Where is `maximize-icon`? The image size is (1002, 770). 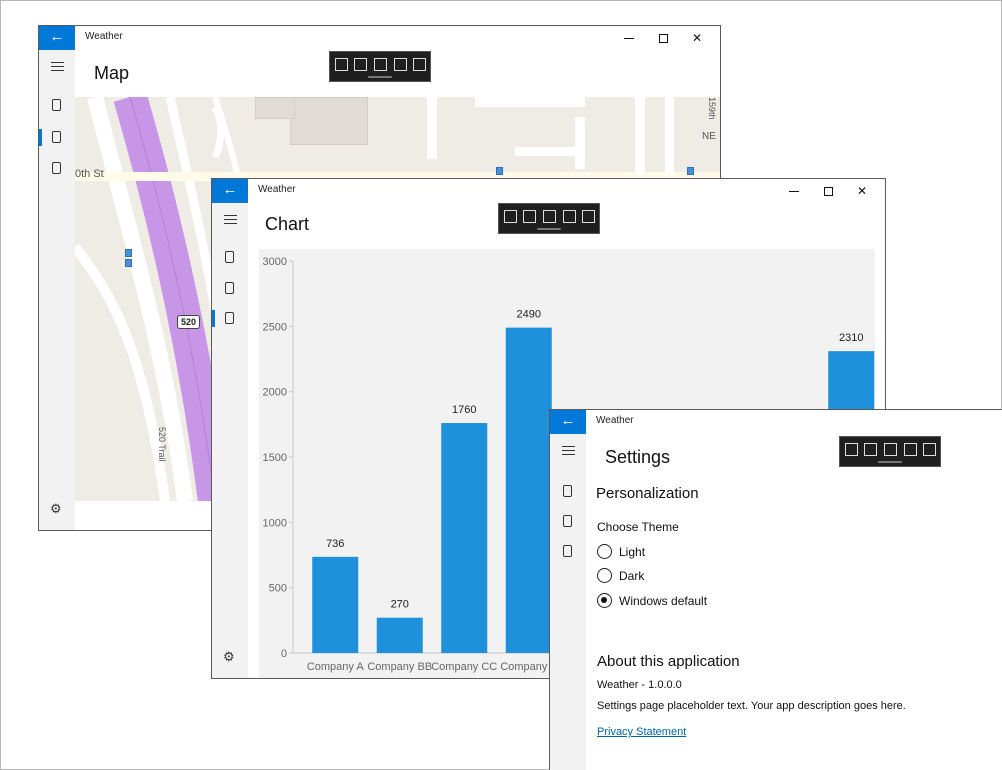
maximize-icon is located at coordinates (663, 38).